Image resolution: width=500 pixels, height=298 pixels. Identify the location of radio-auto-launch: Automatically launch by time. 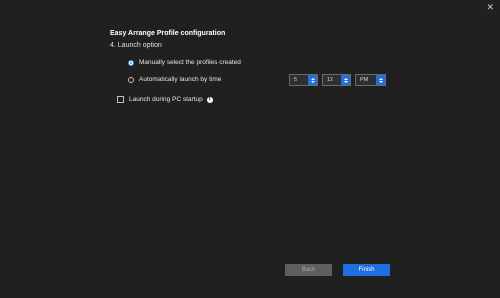
(174, 79).